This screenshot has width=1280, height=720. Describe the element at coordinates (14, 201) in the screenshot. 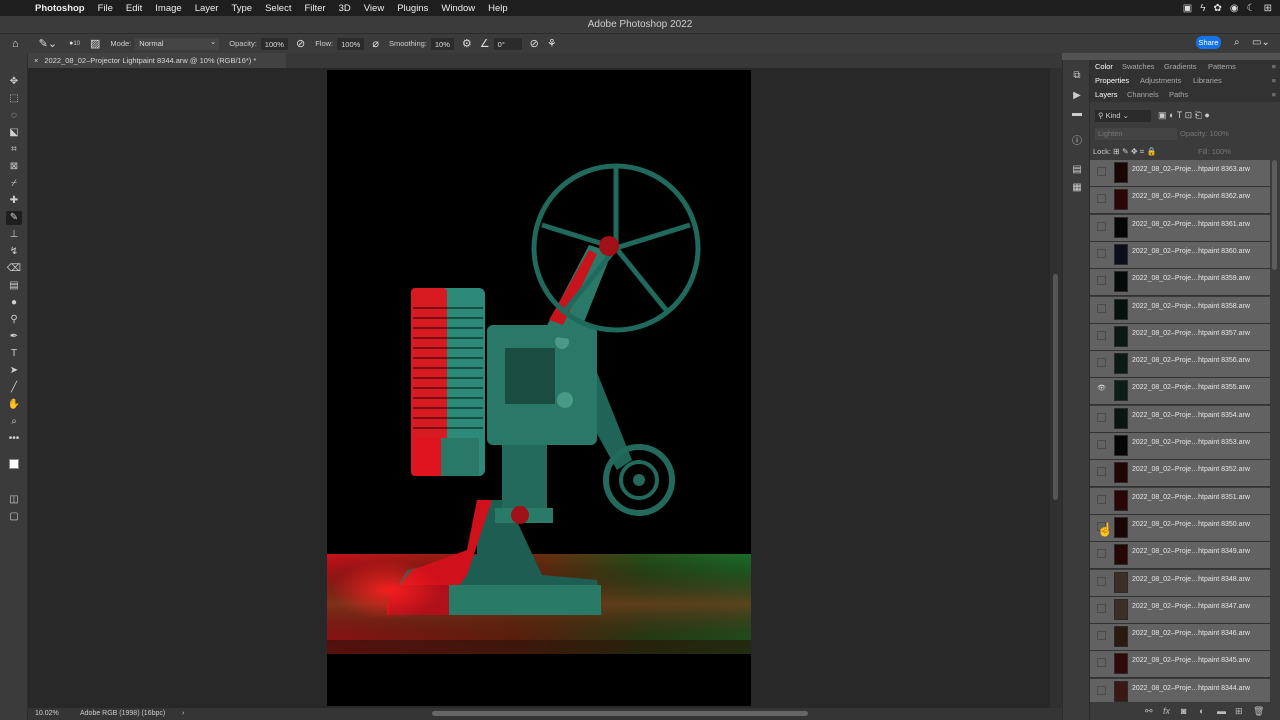

I see `healing-tool-icon: ✚` at that location.